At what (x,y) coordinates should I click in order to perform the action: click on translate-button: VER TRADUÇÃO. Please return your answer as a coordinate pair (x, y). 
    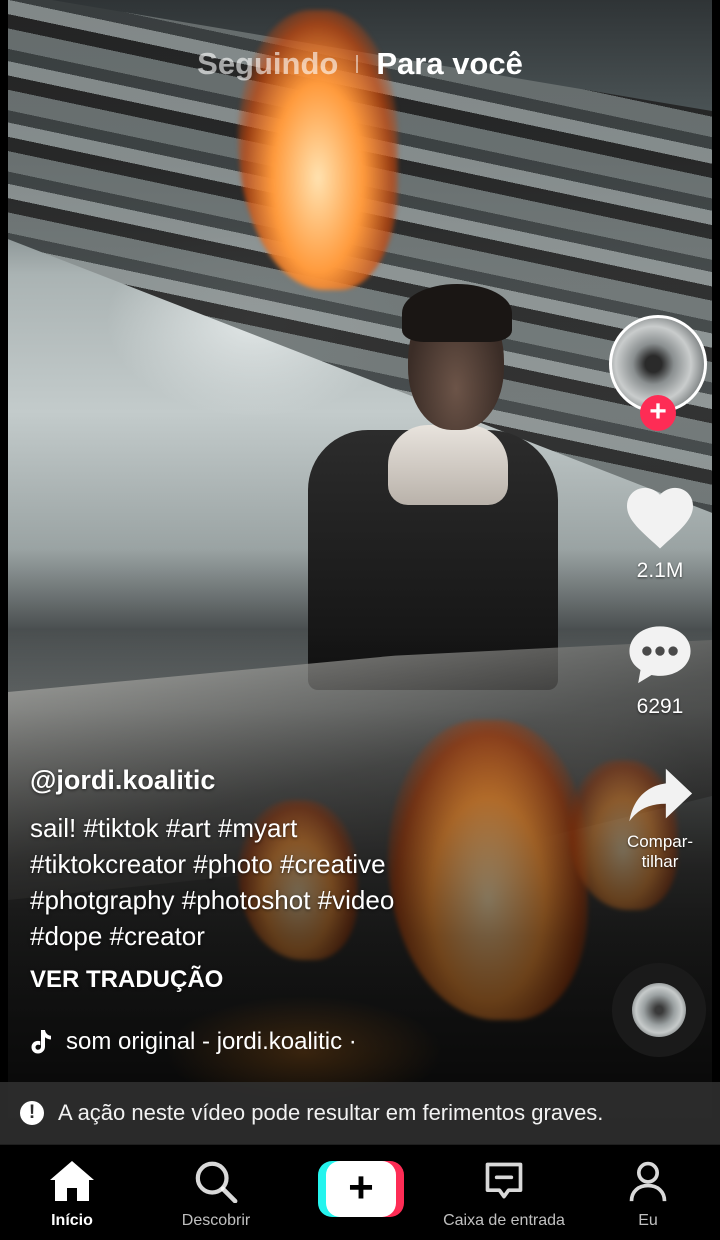
    Looking at the image, I should click on (310, 980).